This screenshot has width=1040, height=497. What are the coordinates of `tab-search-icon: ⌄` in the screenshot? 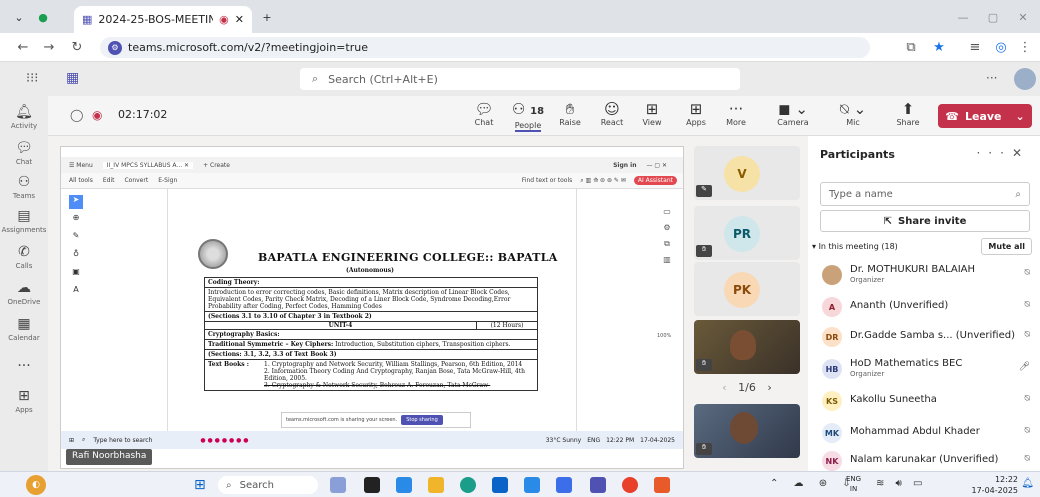 It's located at (19, 17).